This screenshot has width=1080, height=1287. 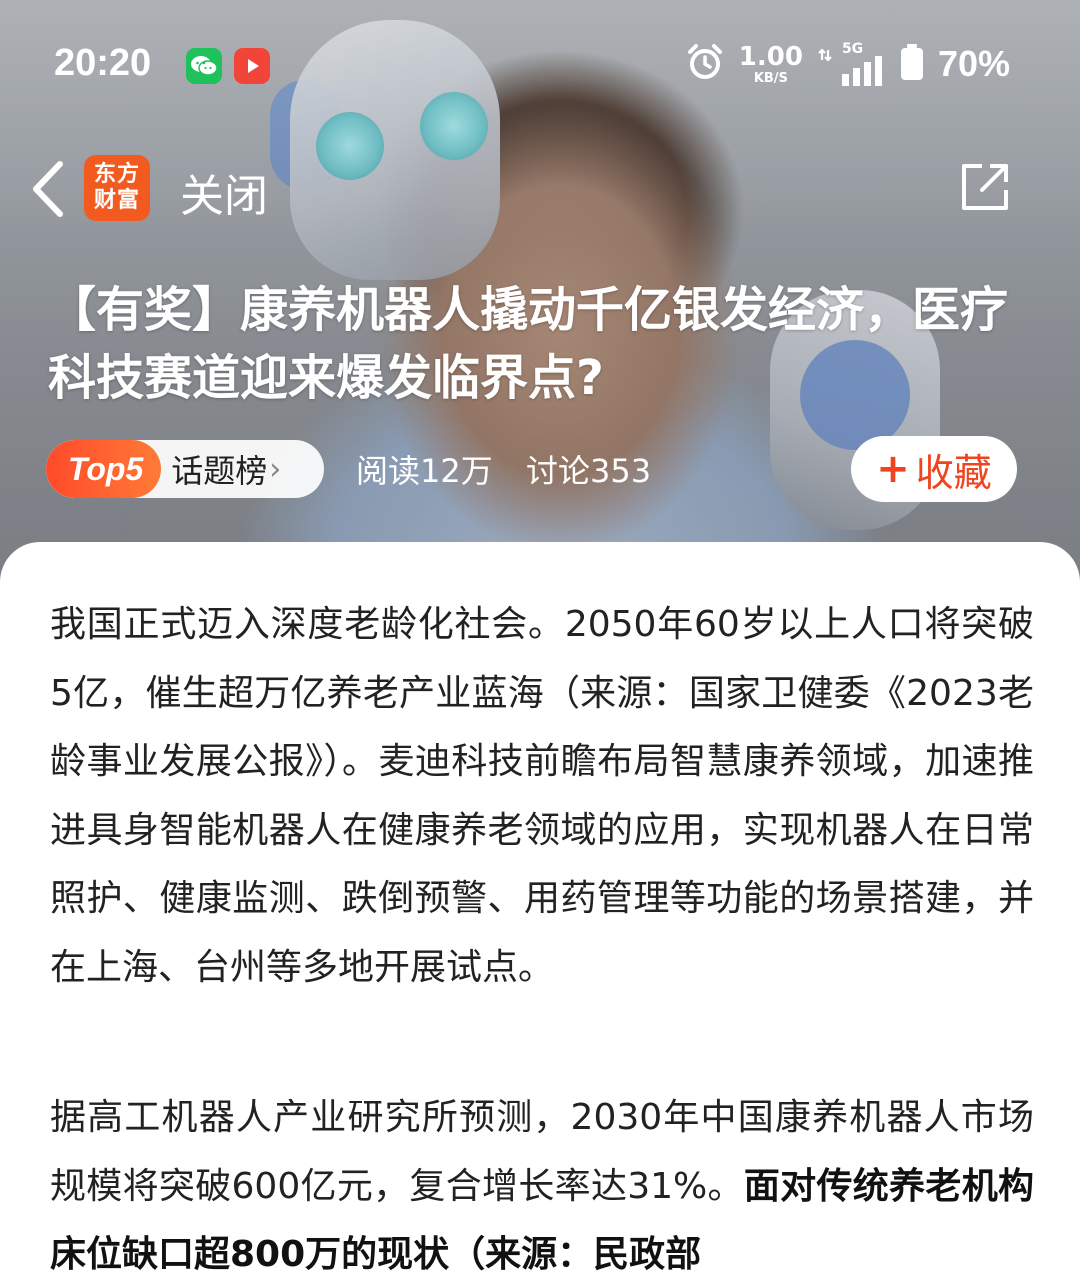 I want to click on status-indicators: 1.00 KB/S 5G 70%, so click(x=847, y=64).